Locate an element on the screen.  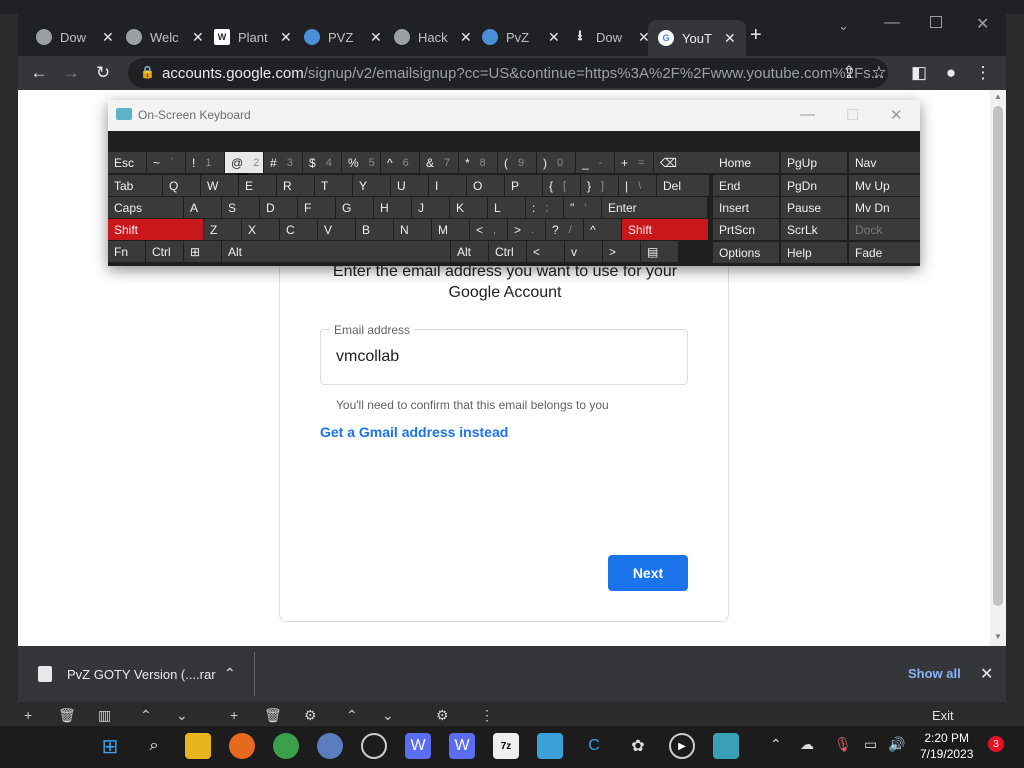
osk-key: Shift is located at coordinates (155, 229).